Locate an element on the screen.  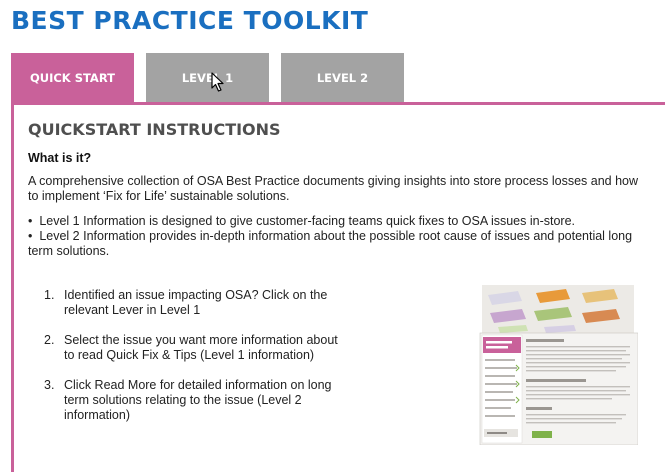
tab-level-1: LEVEL 1 is located at coordinates (207, 77).